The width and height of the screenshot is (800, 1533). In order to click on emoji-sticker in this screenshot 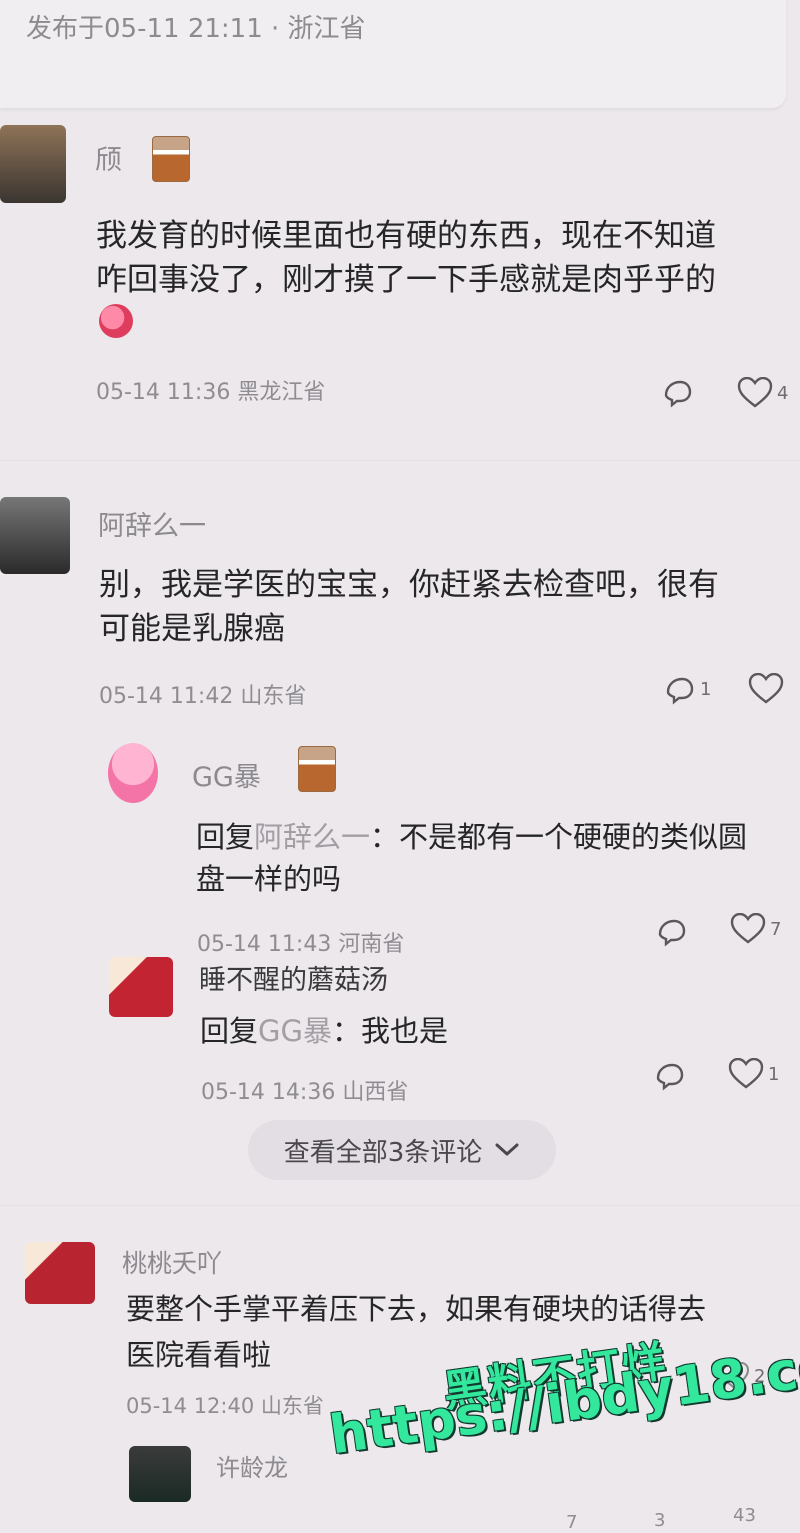, I will do `click(116, 321)`.